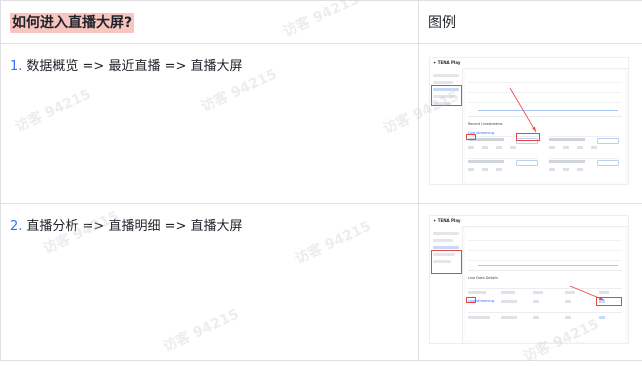  Describe the element at coordinates (545, 284) in the screenshot. I see `thumb2-main: Live Data Details Live streaming` at that location.